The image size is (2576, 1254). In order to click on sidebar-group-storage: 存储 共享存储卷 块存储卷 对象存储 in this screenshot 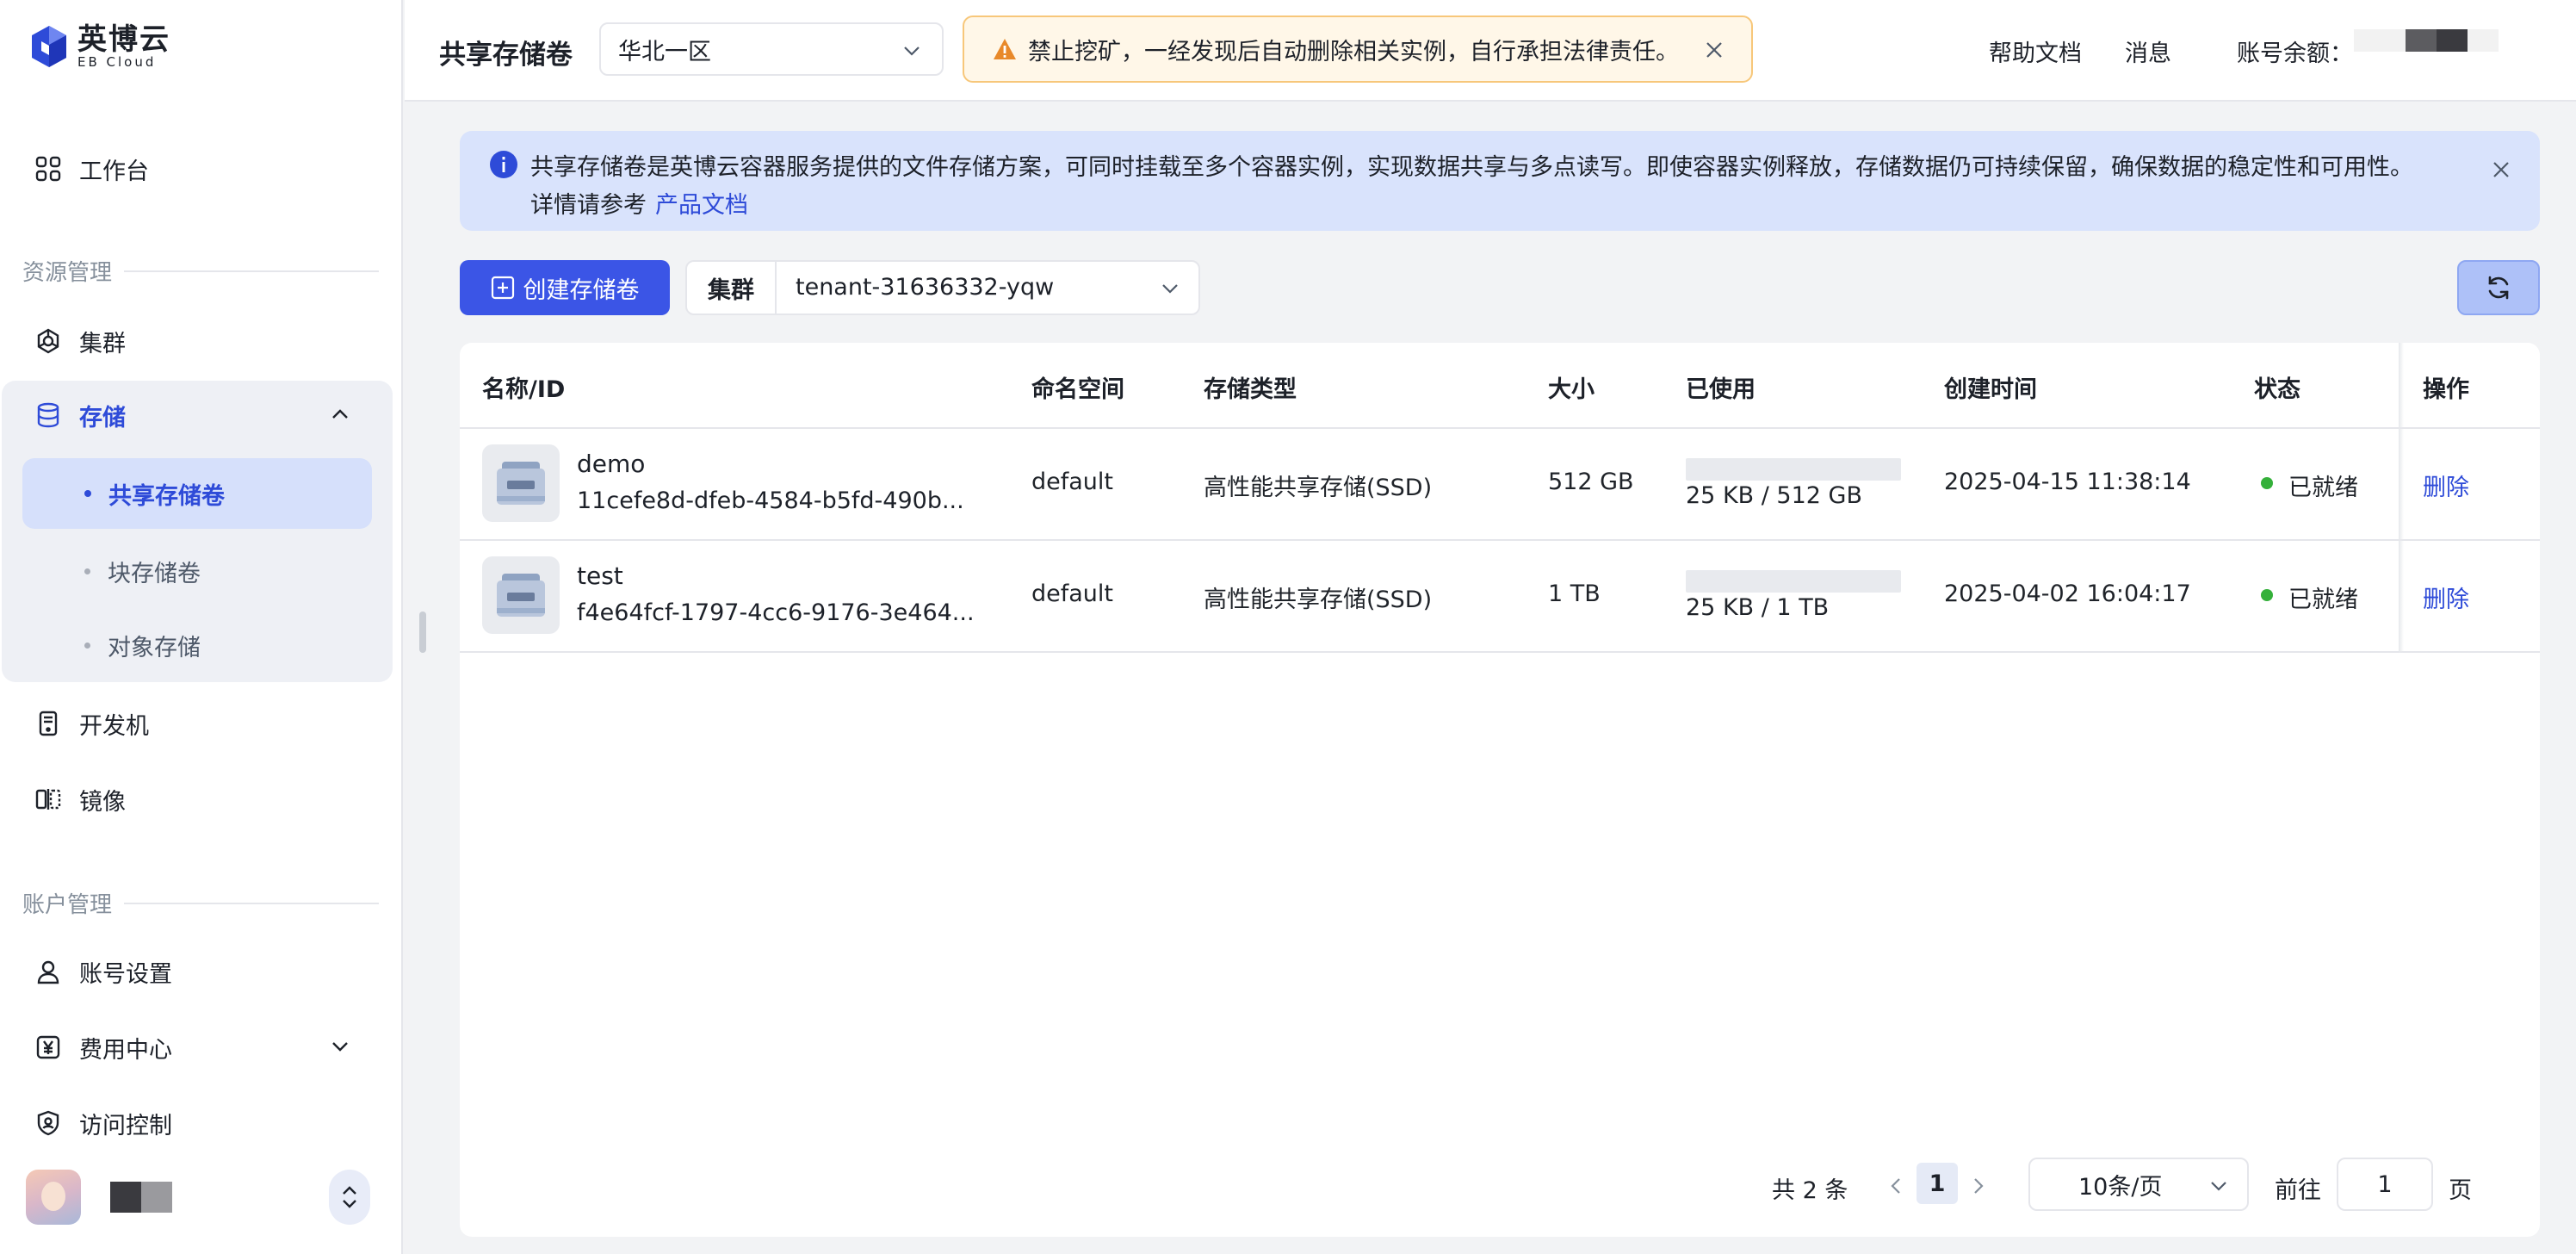, I will do `click(197, 531)`.